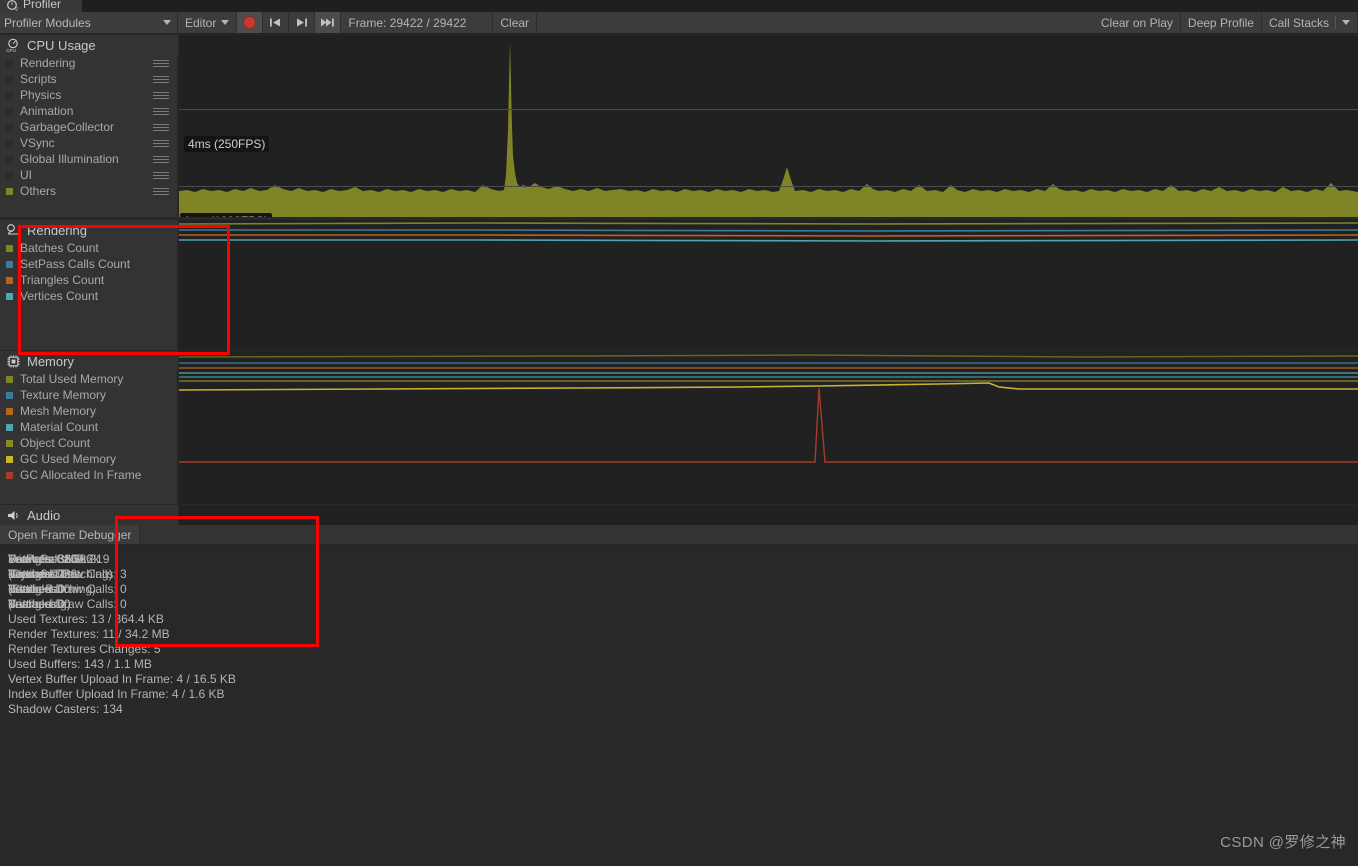 The image size is (1358, 866). I want to click on legend-item-animation: Animation, so click(88, 111).